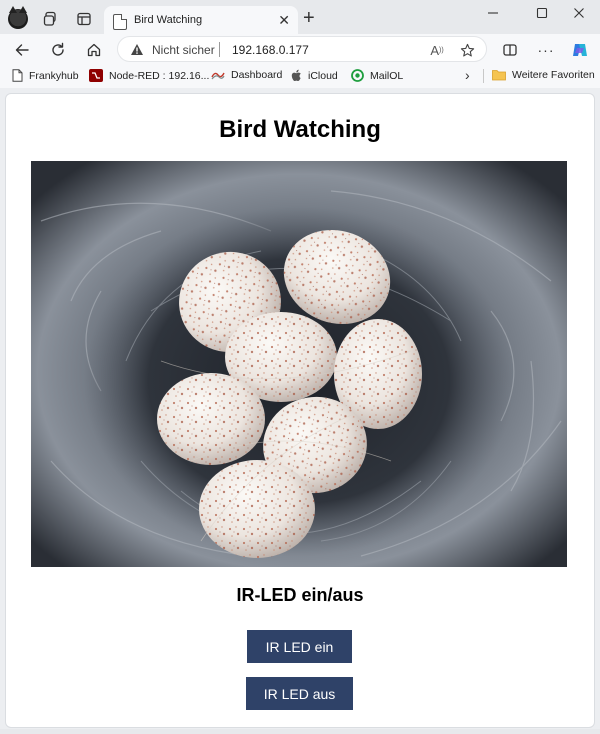 The width and height of the screenshot is (600, 734). What do you see at coordinates (84, 19) in the screenshot?
I see `tab-actions-icon` at bounding box center [84, 19].